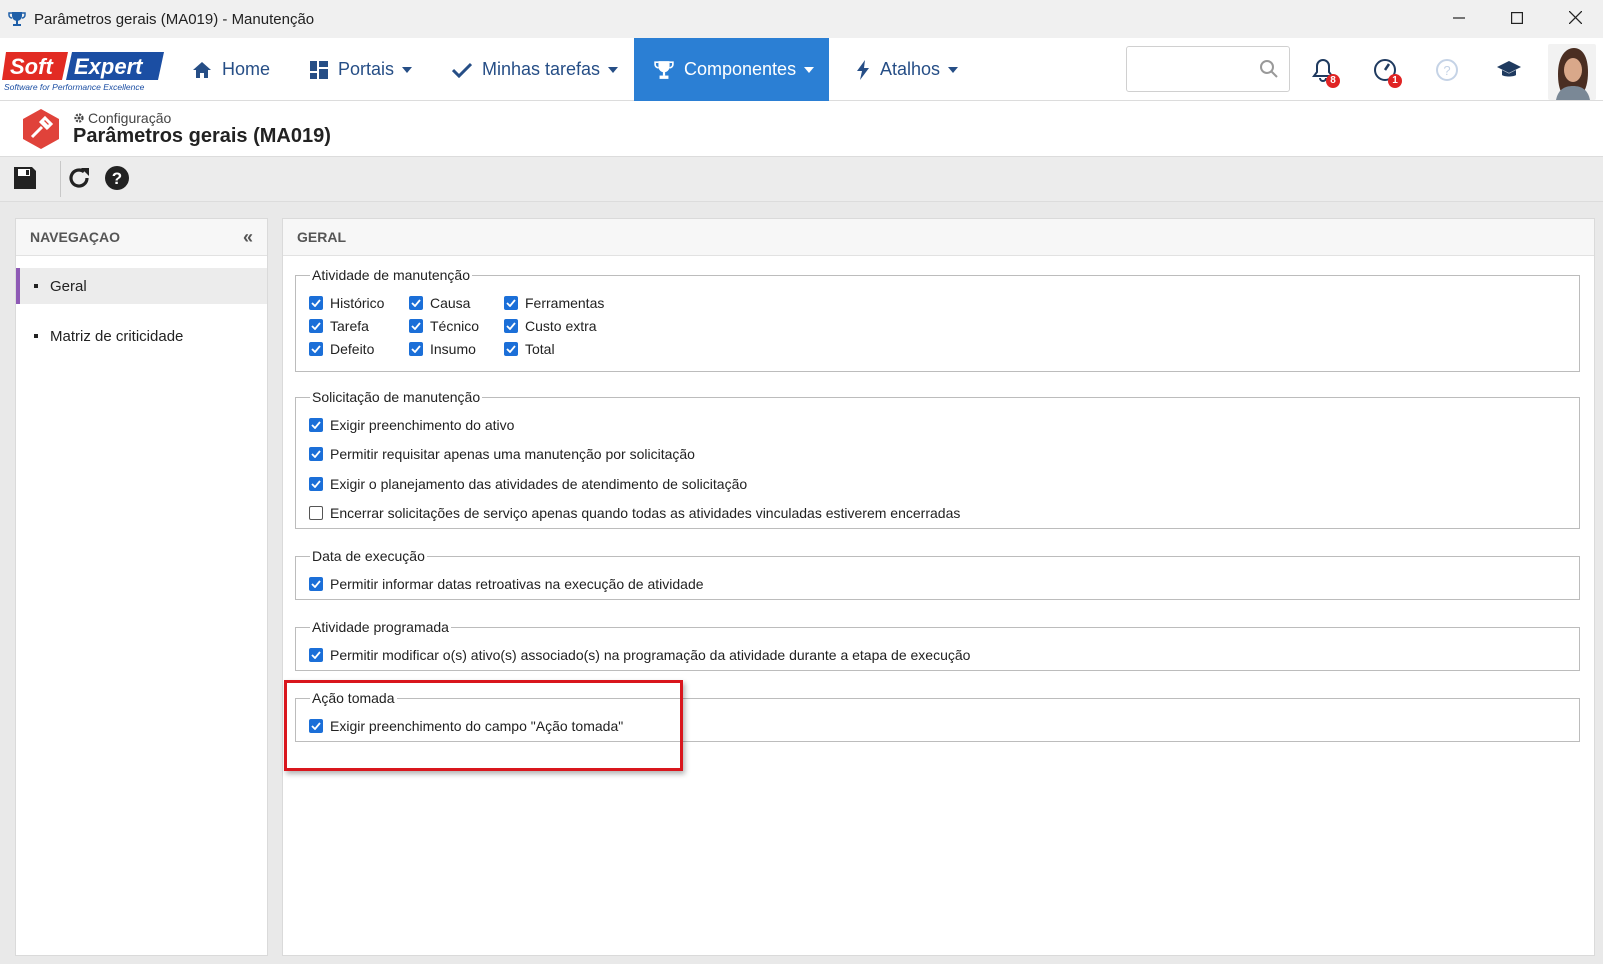  Describe the element at coordinates (1195, 69) in the screenshot. I see `search-input` at that location.